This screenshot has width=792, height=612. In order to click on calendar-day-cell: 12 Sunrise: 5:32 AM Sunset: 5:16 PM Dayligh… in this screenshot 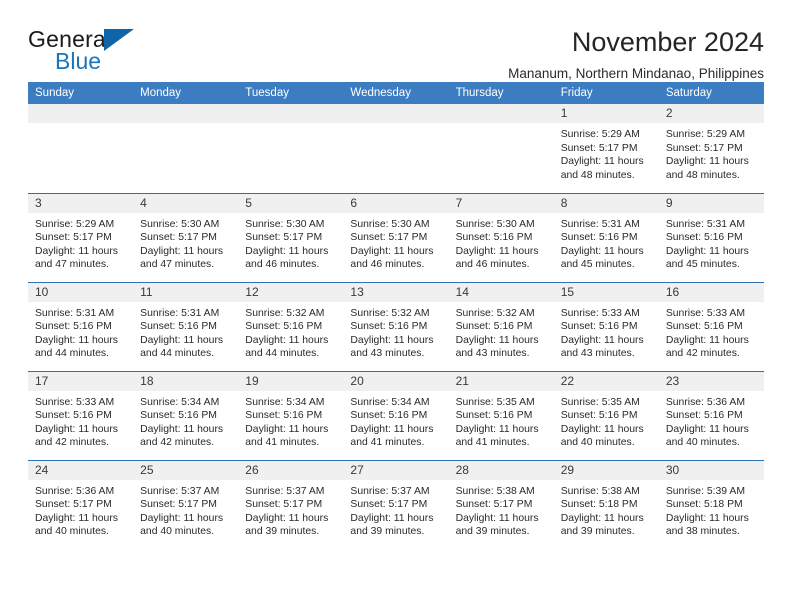, I will do `click(291, 326)`.